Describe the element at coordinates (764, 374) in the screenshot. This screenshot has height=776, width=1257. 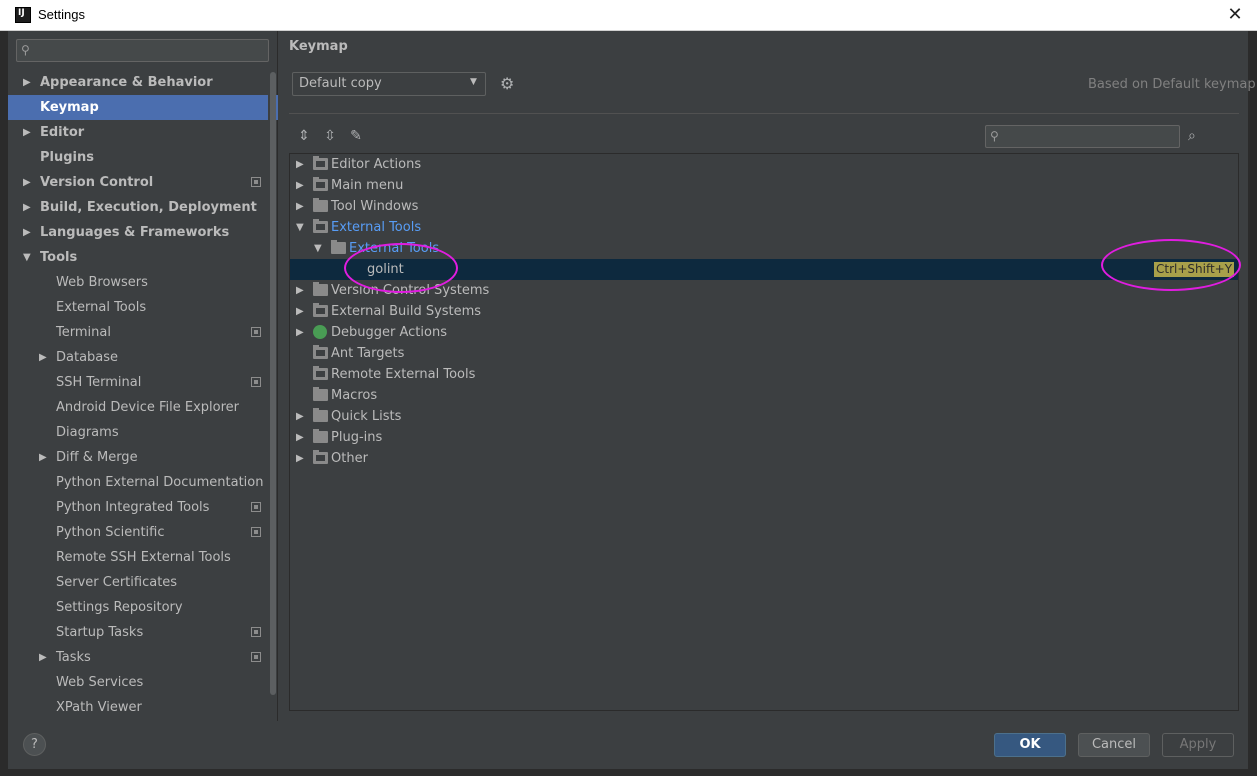
I see `tree-row-remote-external-tools: Remote External Tools` at that location.